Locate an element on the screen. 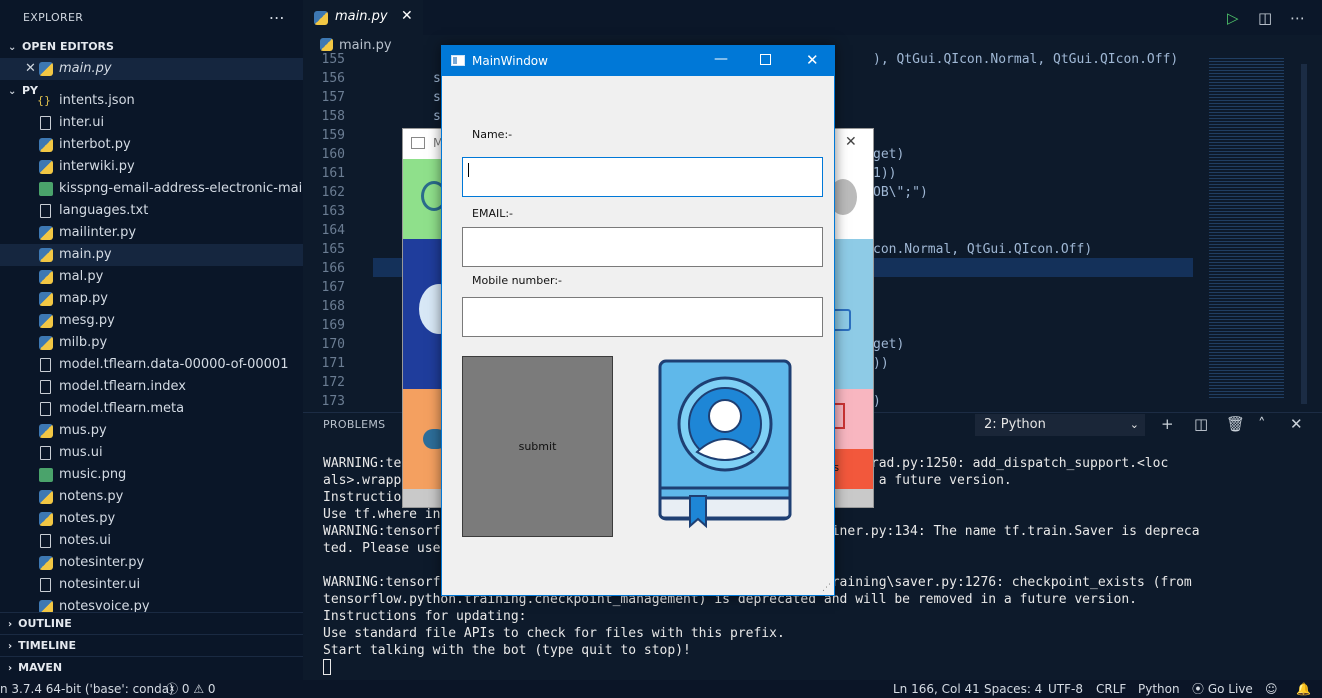  tile-cloud is located at coordinates (425, 439).